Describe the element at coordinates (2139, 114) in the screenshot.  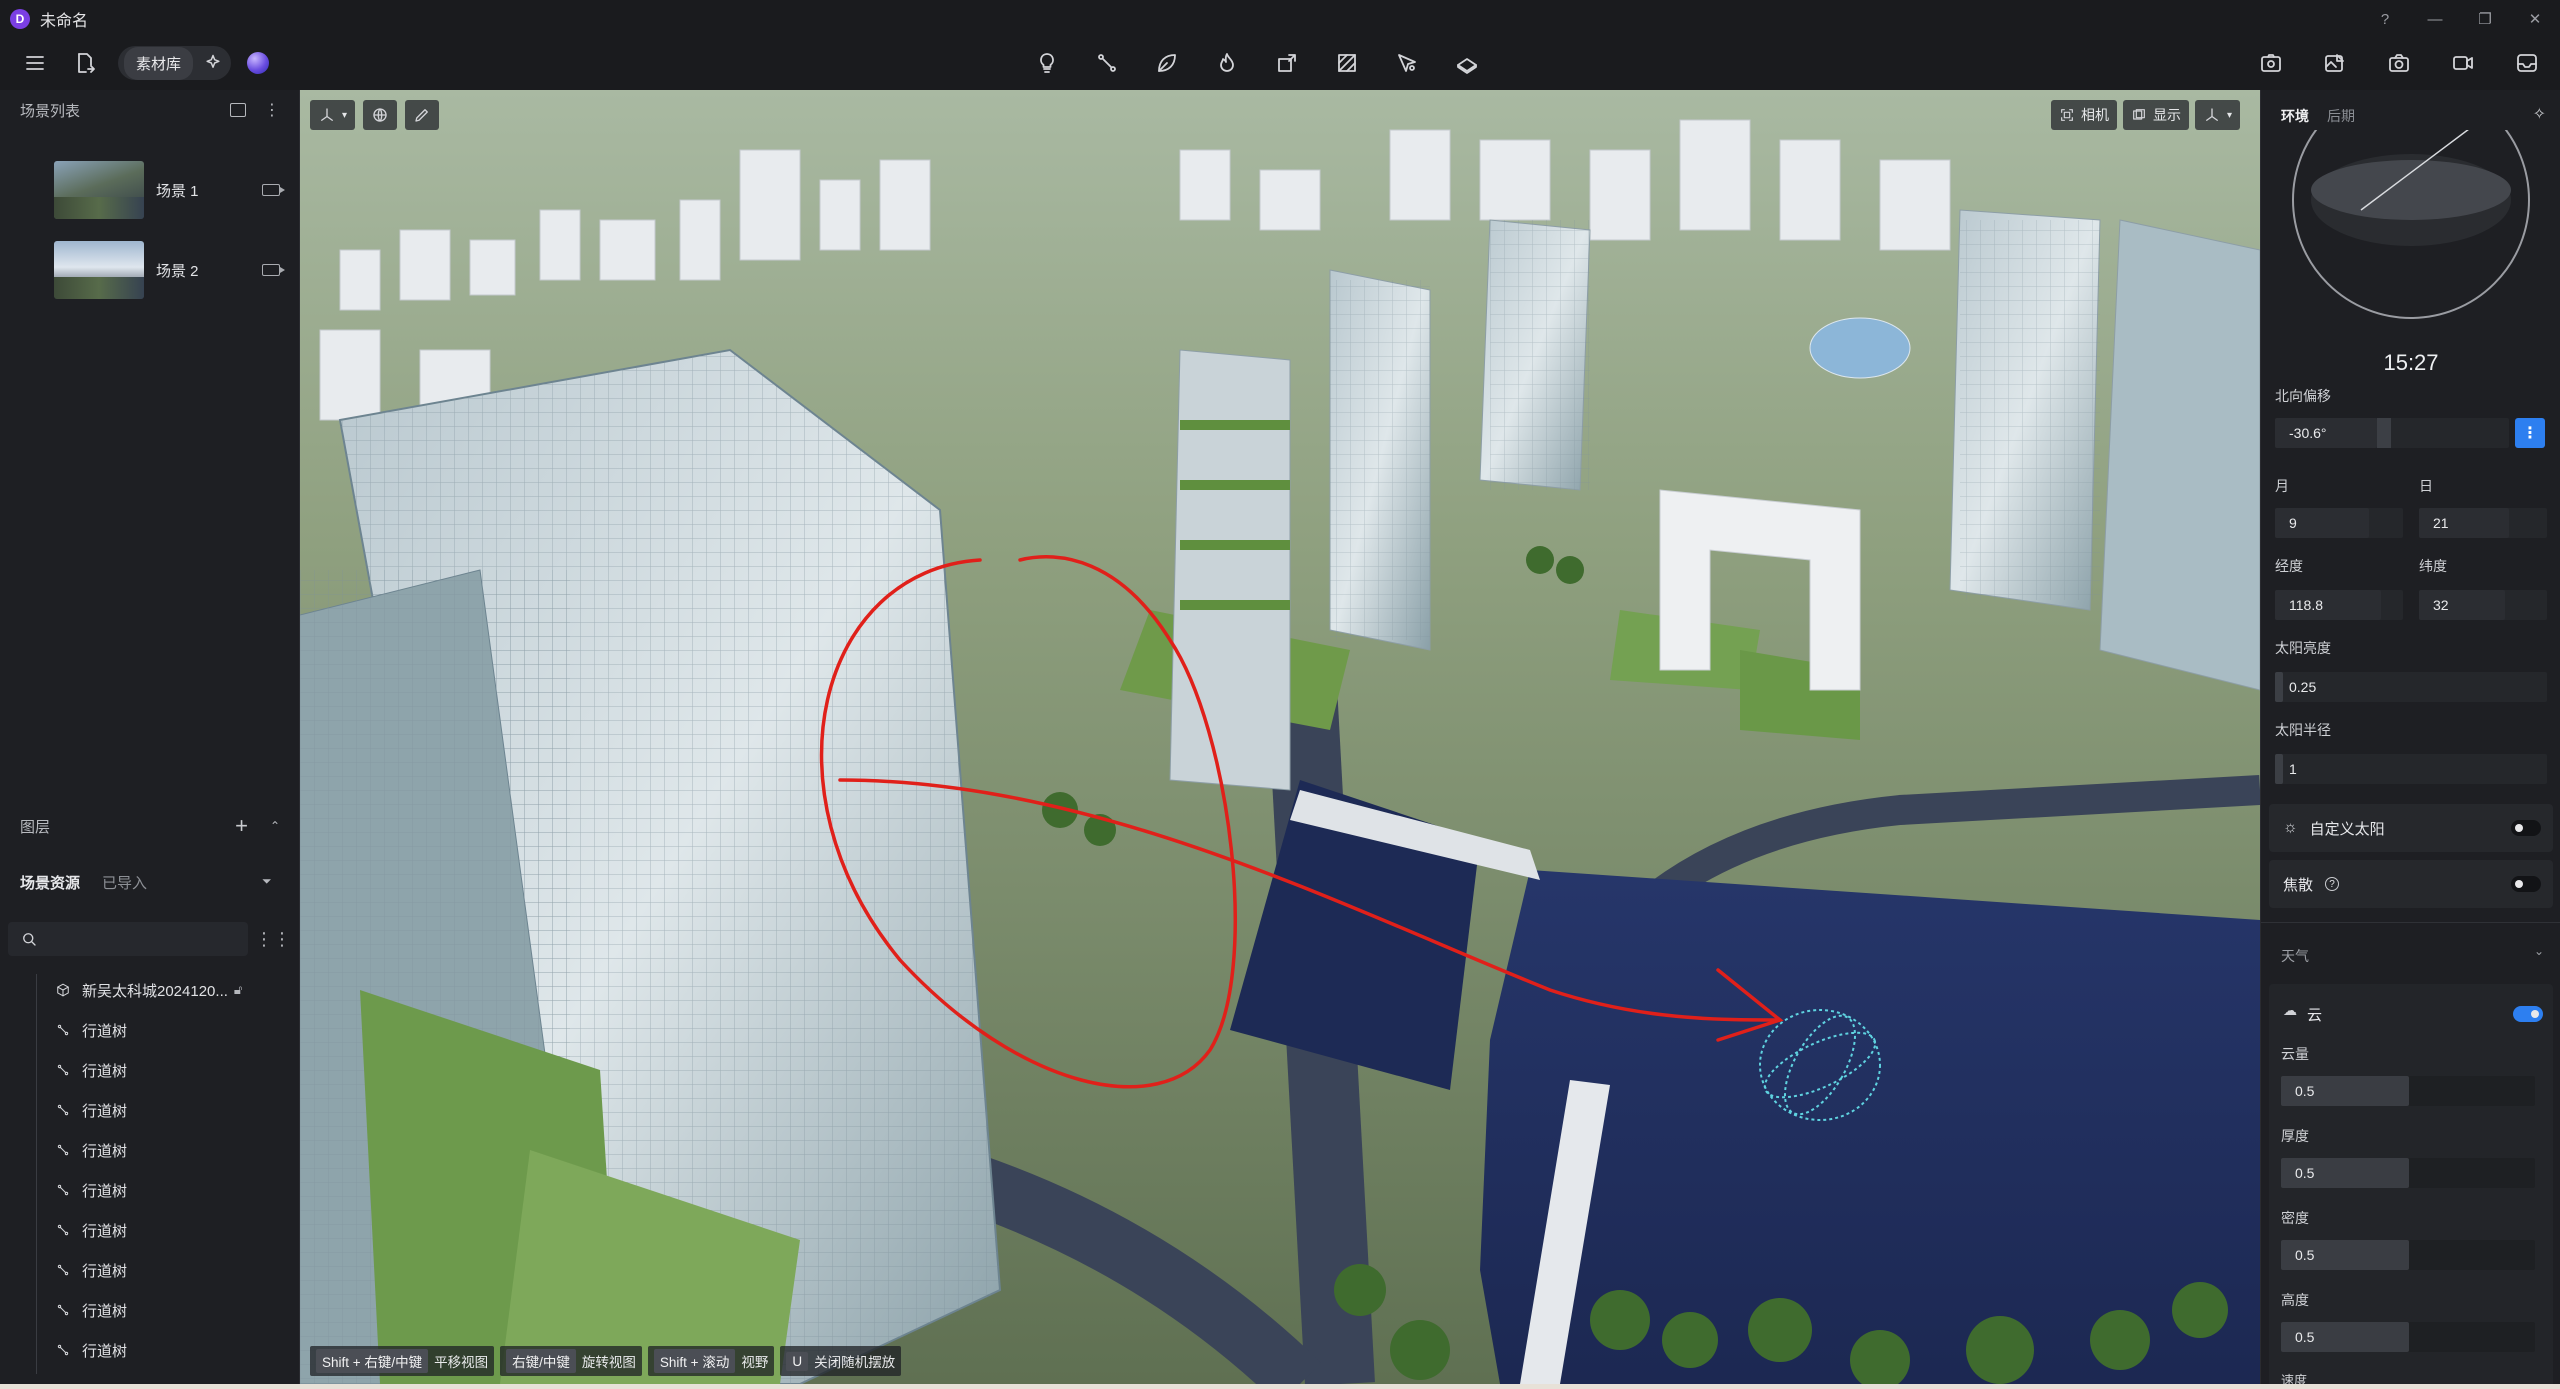
I see `layers-icon` at that location.